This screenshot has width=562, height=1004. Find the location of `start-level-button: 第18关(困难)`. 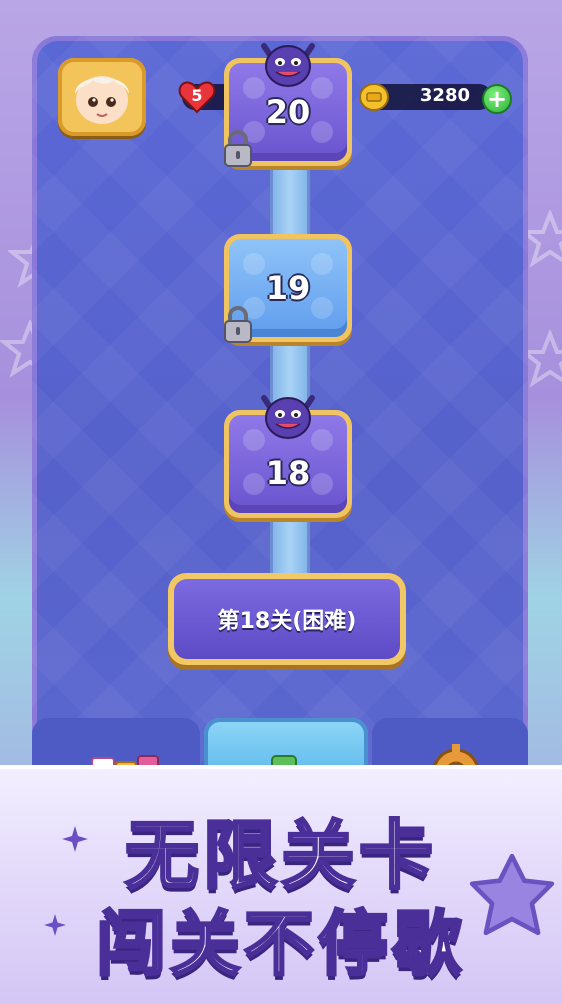

start-level-button: 第18关(困难) is located at coordinates (287, 619).